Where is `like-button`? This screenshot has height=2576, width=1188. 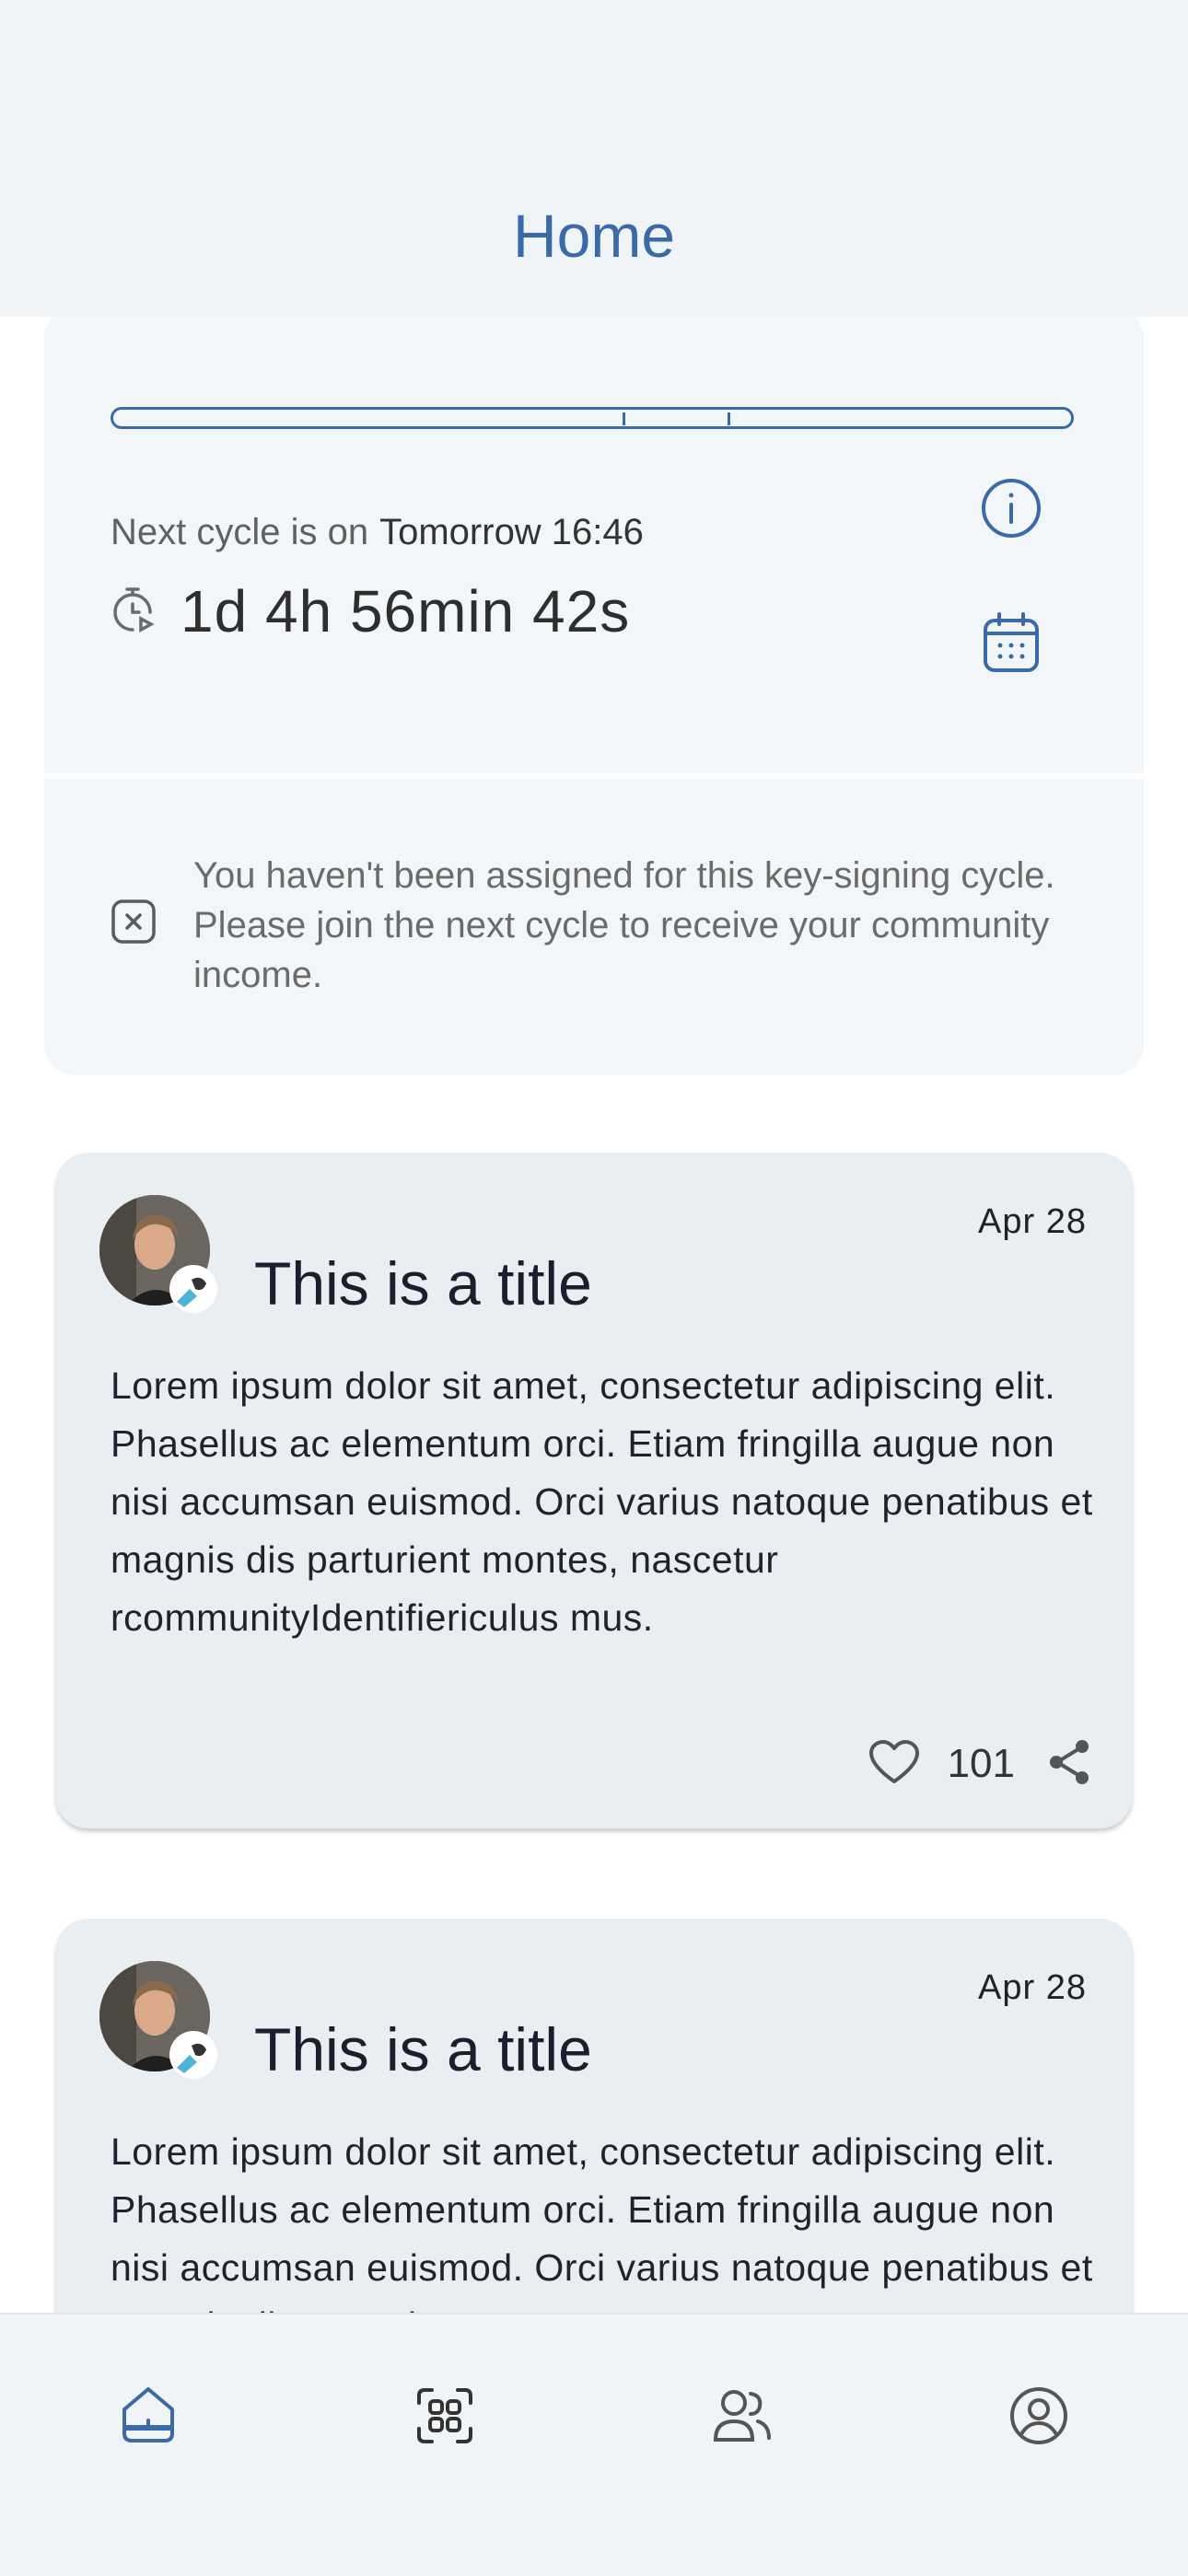
like-button is located at coordinates (894, 1764).